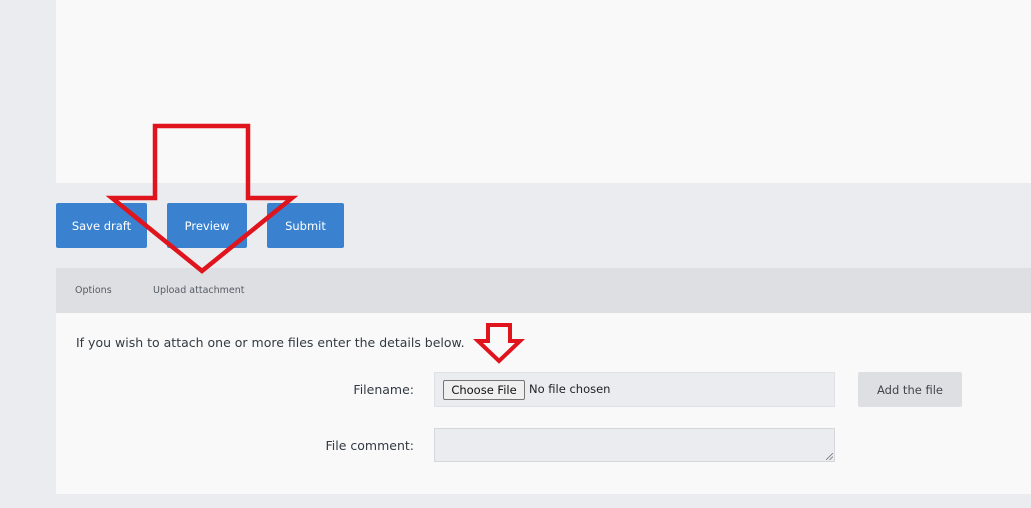 This screenshot has width=1031, height=508. I want to click on add-file-button: Add the file, so click(910, 389).